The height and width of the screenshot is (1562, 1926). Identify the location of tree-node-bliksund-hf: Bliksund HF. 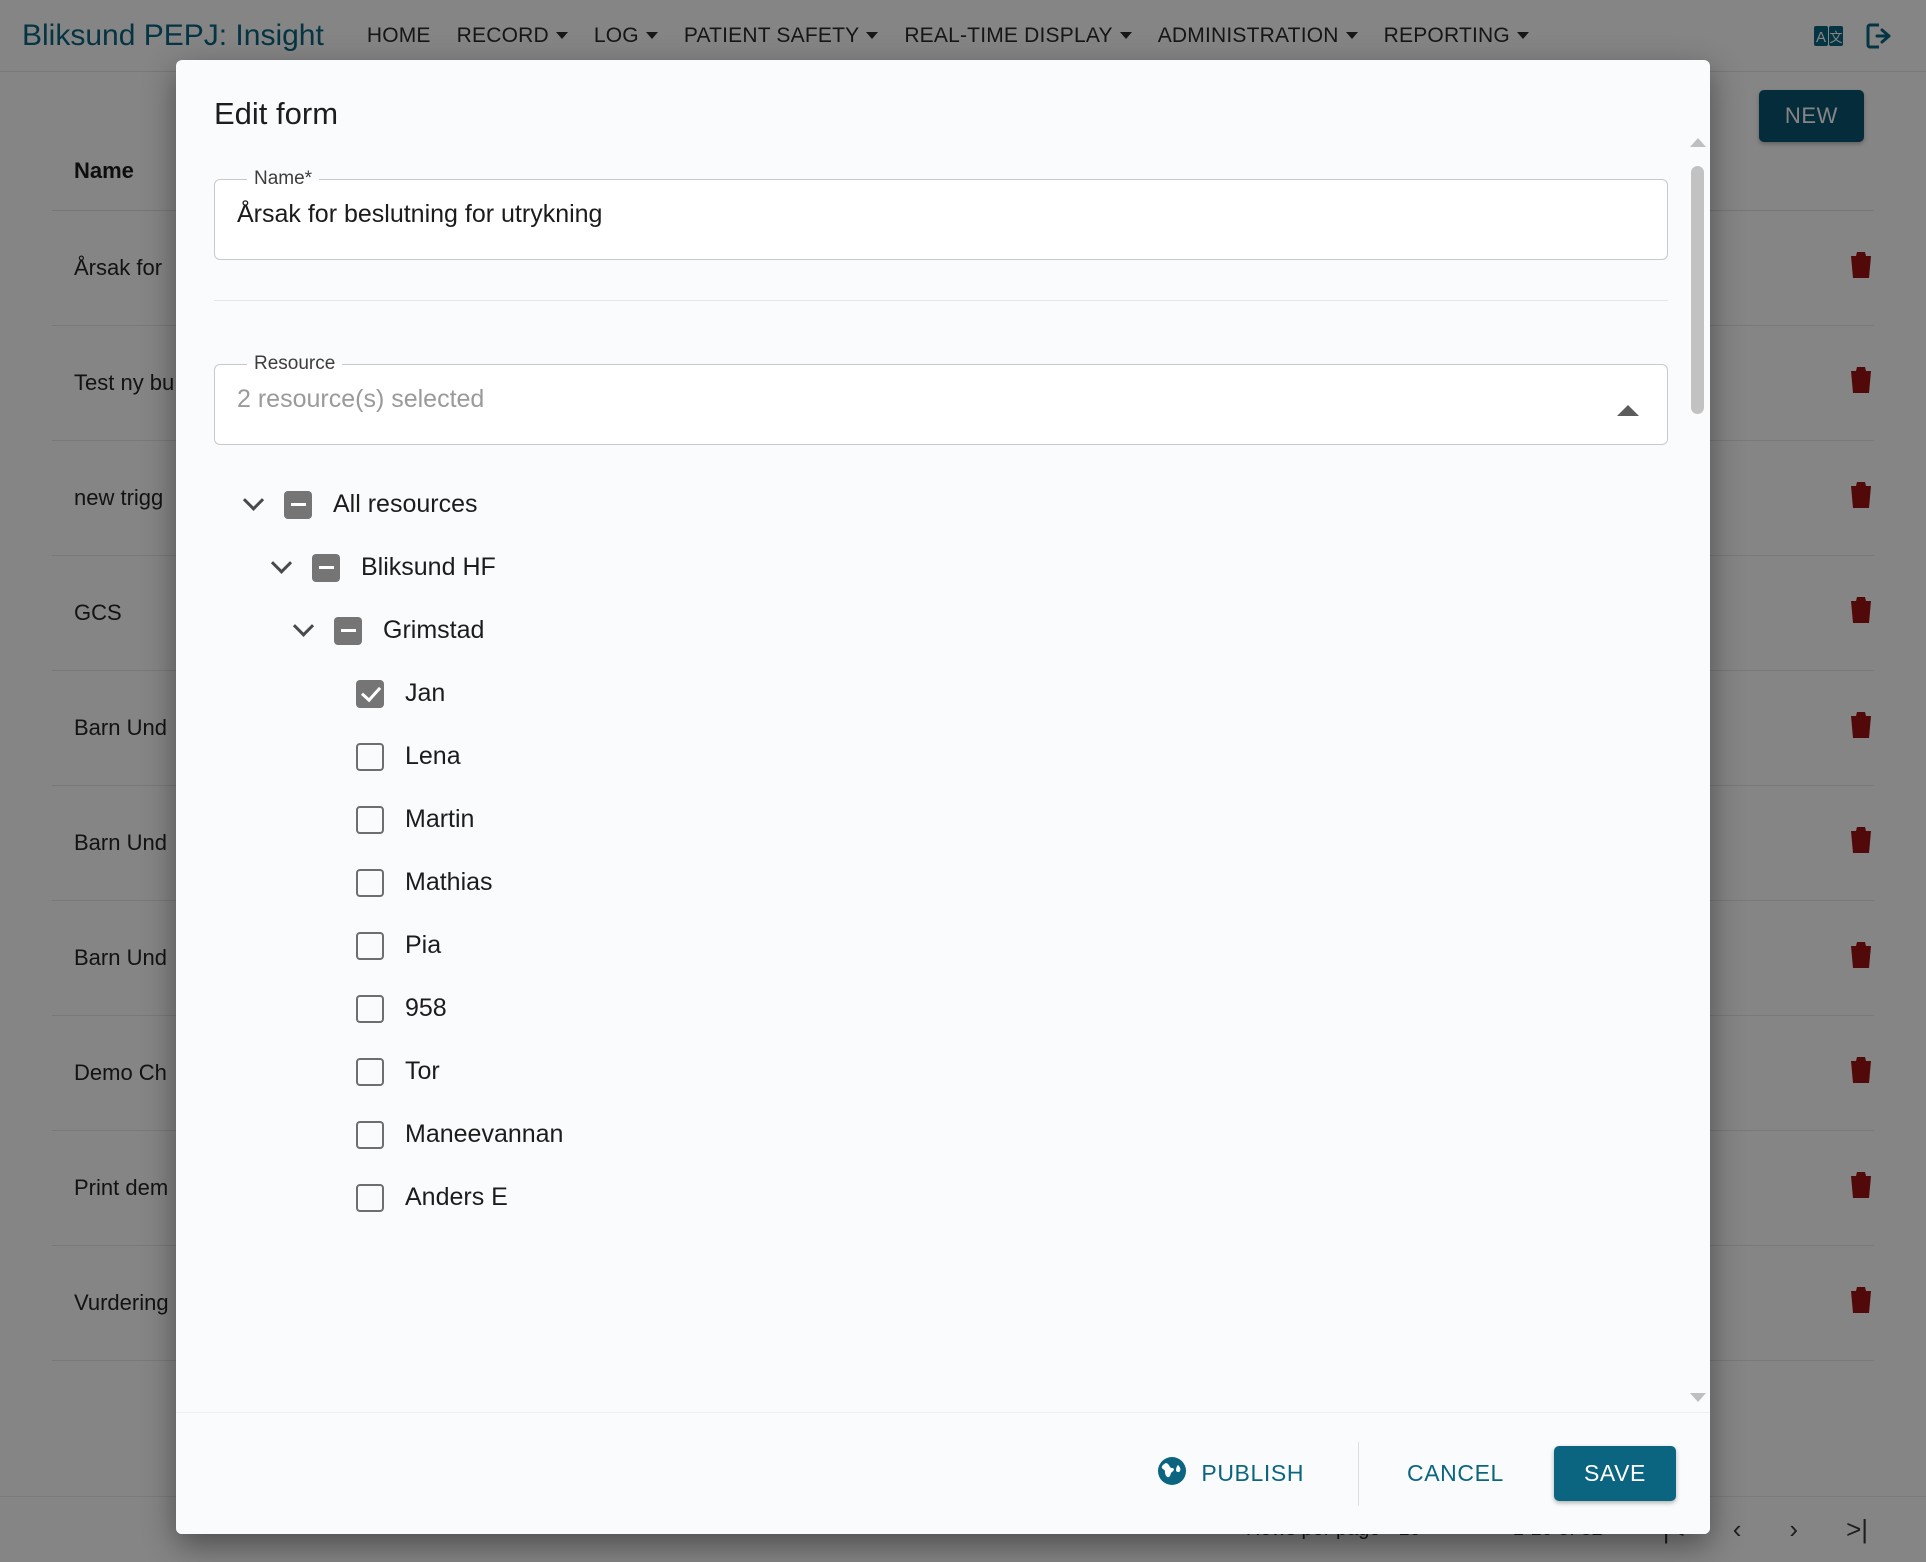
(941, 567).